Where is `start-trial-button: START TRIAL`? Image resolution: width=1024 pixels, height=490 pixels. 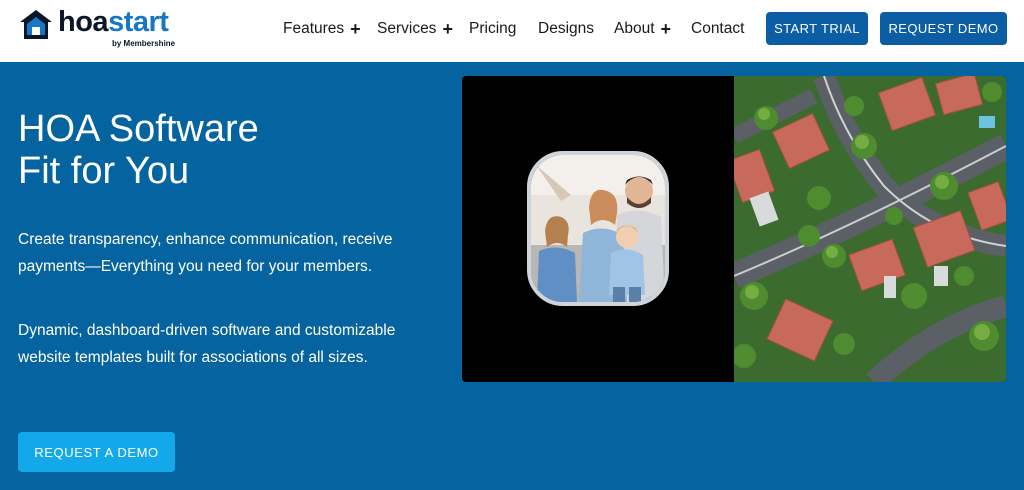 start-trial-button: START TRIAL is located at coordinates (817, 28).